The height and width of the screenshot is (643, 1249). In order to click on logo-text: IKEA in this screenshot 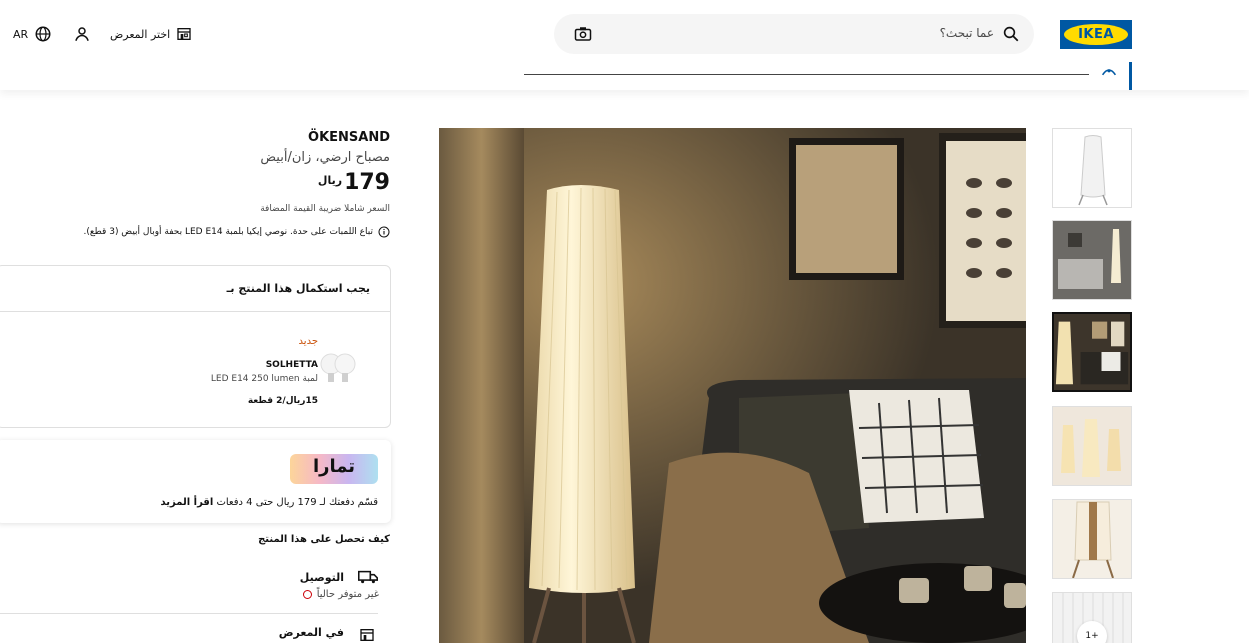, I will do `click(1096, 34)`.